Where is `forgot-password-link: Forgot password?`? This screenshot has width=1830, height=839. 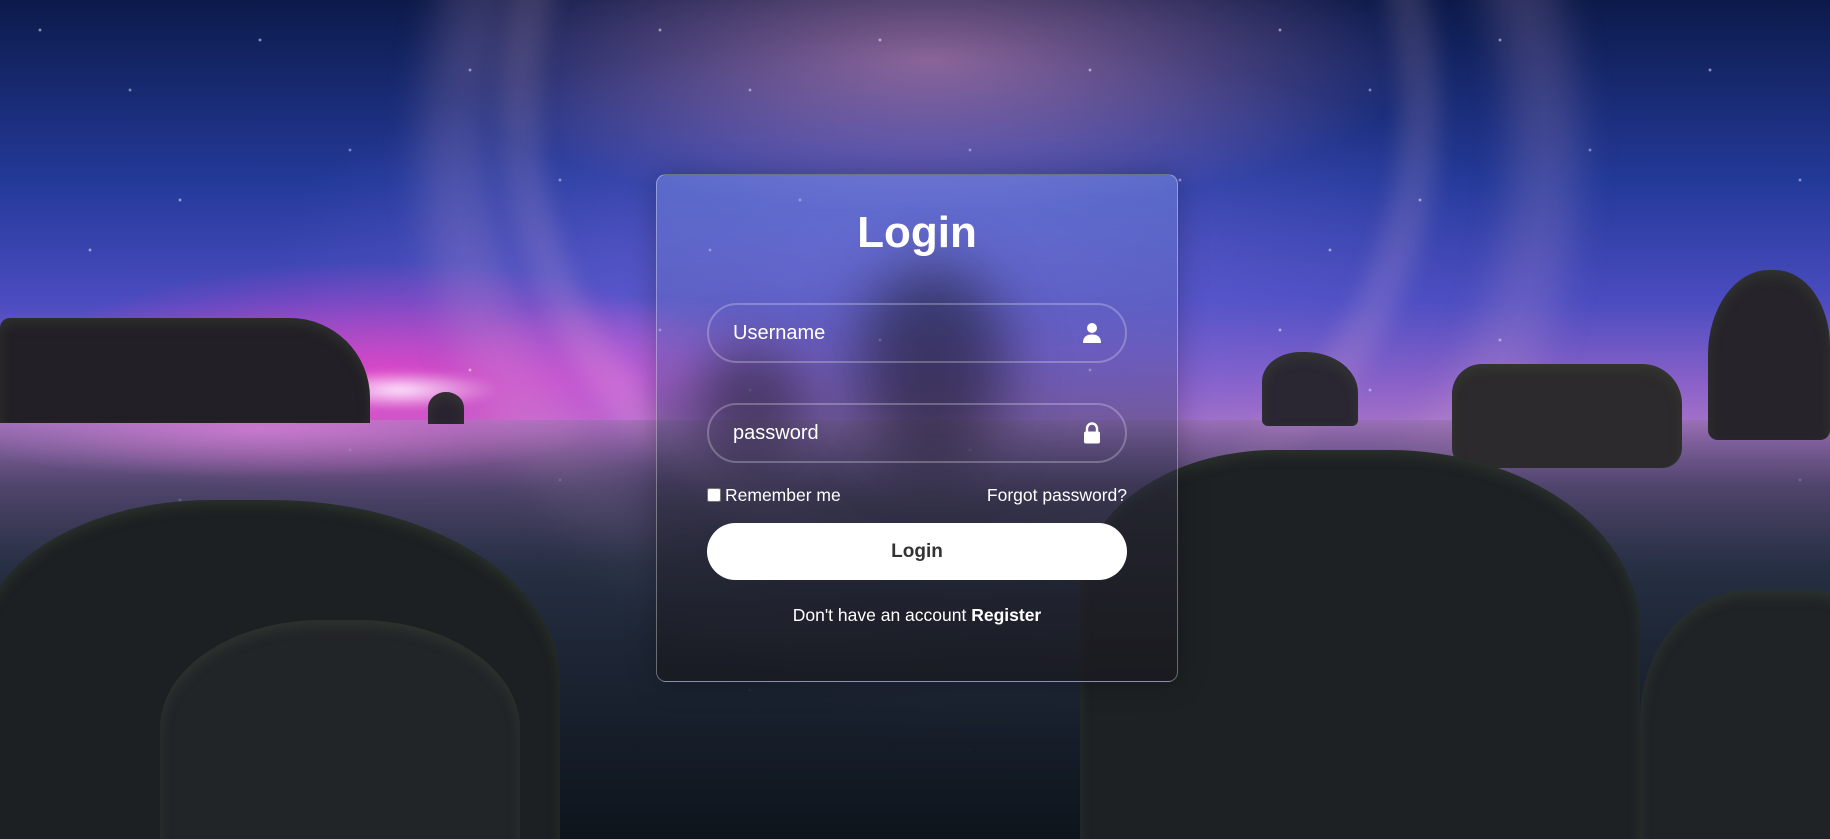
forgot-password-link: Forgot password? is located at coordinates (1057, 495).